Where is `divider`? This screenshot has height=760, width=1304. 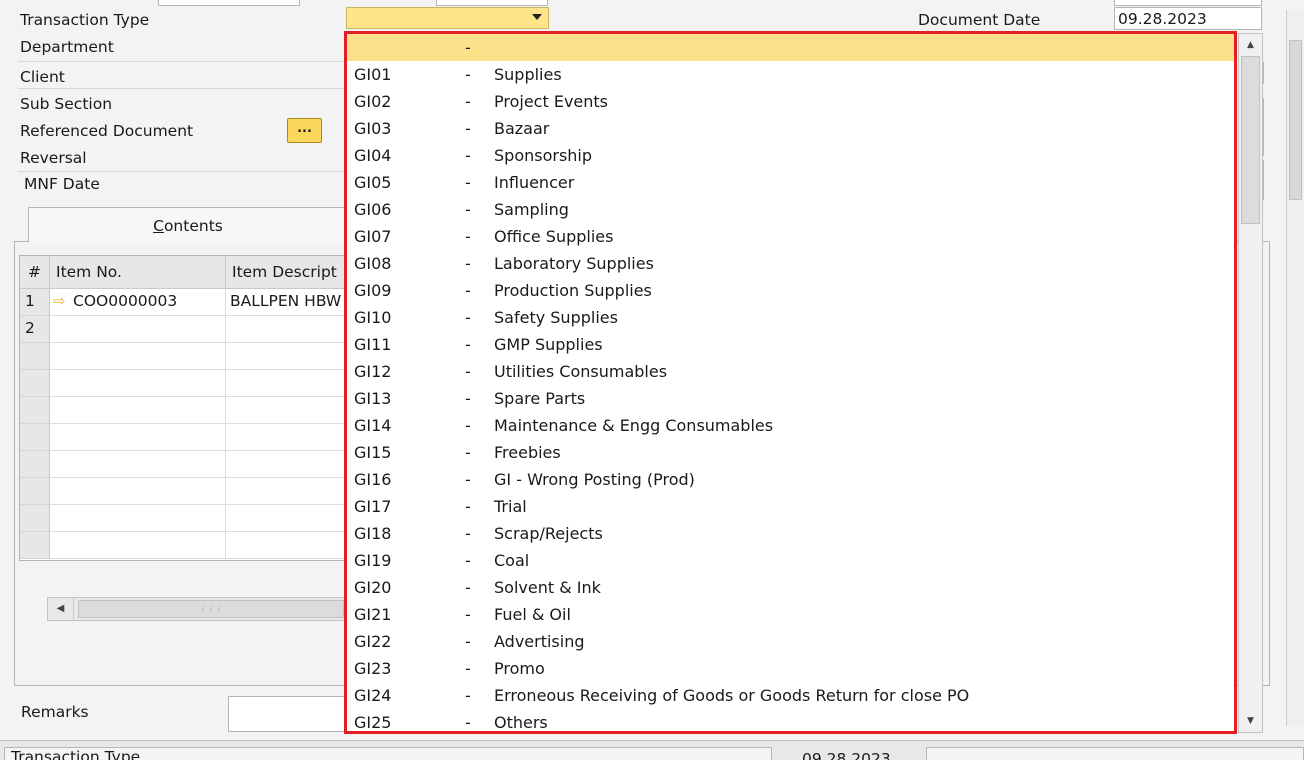
divider is located at coordinates (181, 171).